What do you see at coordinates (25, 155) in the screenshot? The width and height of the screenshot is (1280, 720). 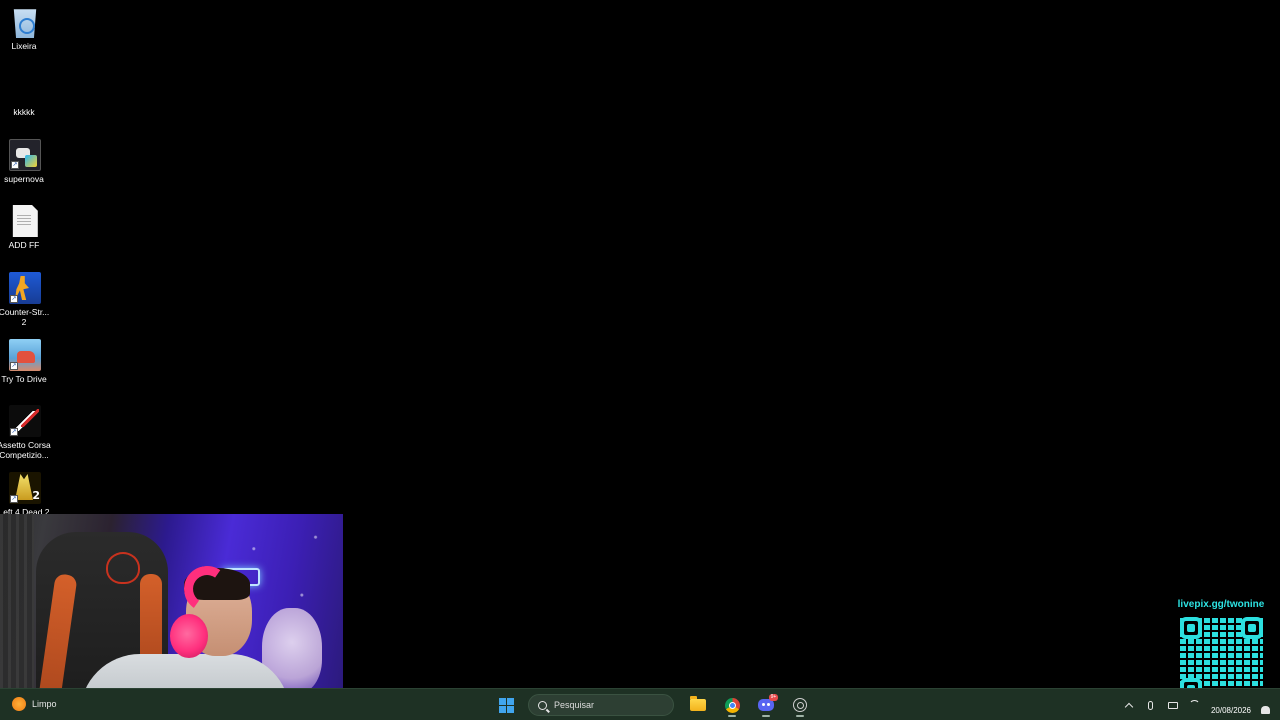 I see `supernova-app-icon: ↗` at bounding box center [25, 155].